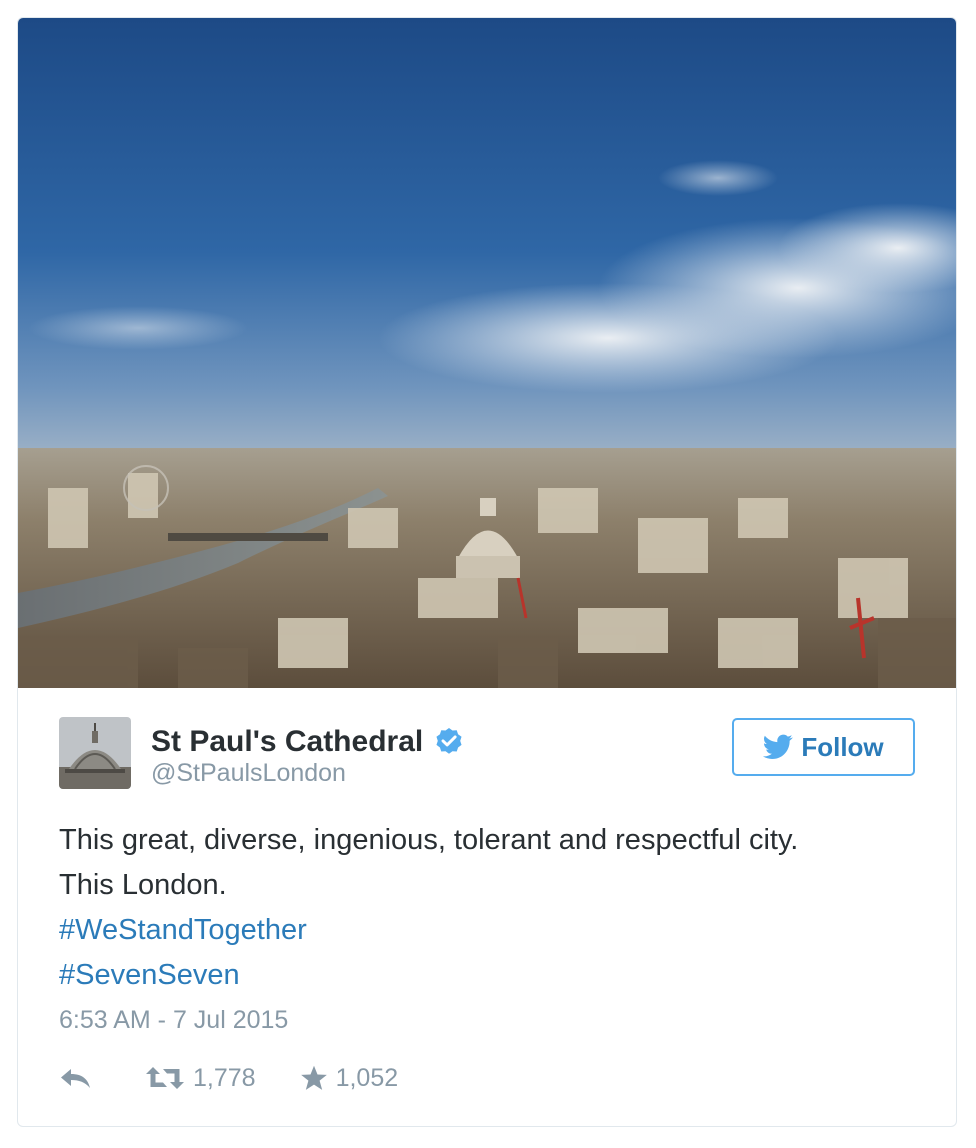 This screenshot has height=1148, width=976. I want to click on favorite-count: 1,052, so click(367, 1077).